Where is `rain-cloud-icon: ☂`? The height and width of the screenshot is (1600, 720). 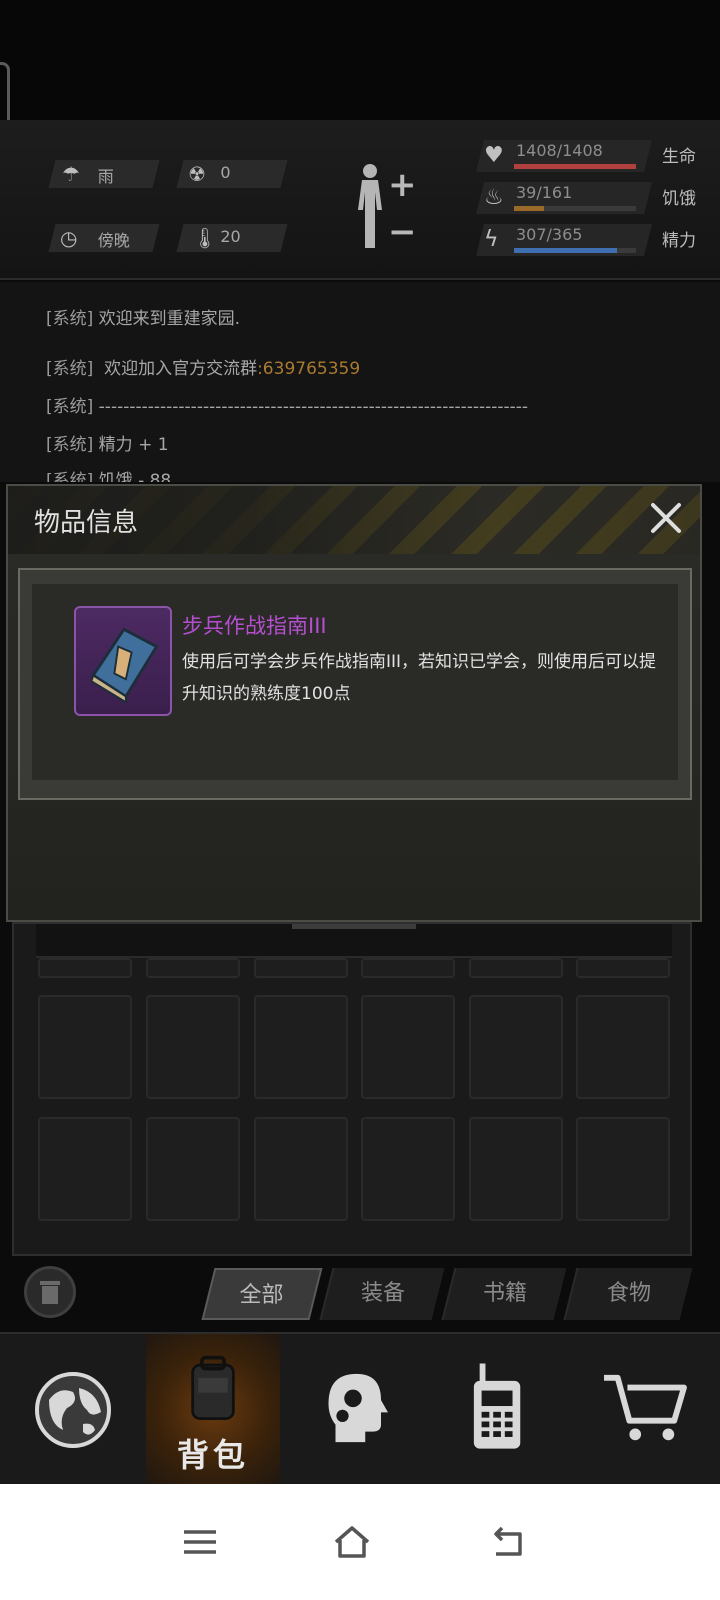
rain-cloud-icon: ☂ is located at coordinates (71, 174).